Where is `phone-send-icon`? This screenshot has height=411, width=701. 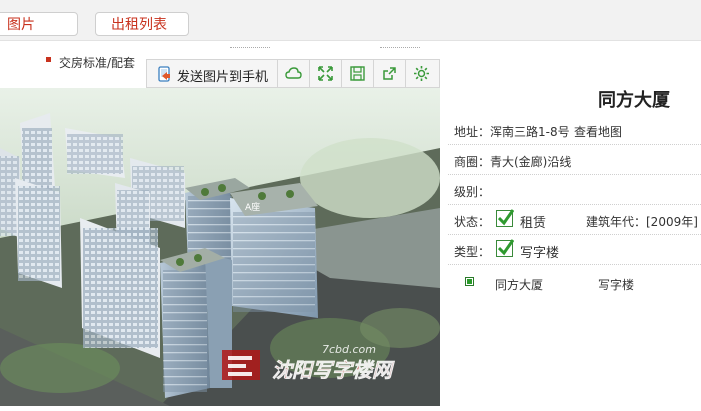
phone-send-icon is located at coordinates (164, 74).